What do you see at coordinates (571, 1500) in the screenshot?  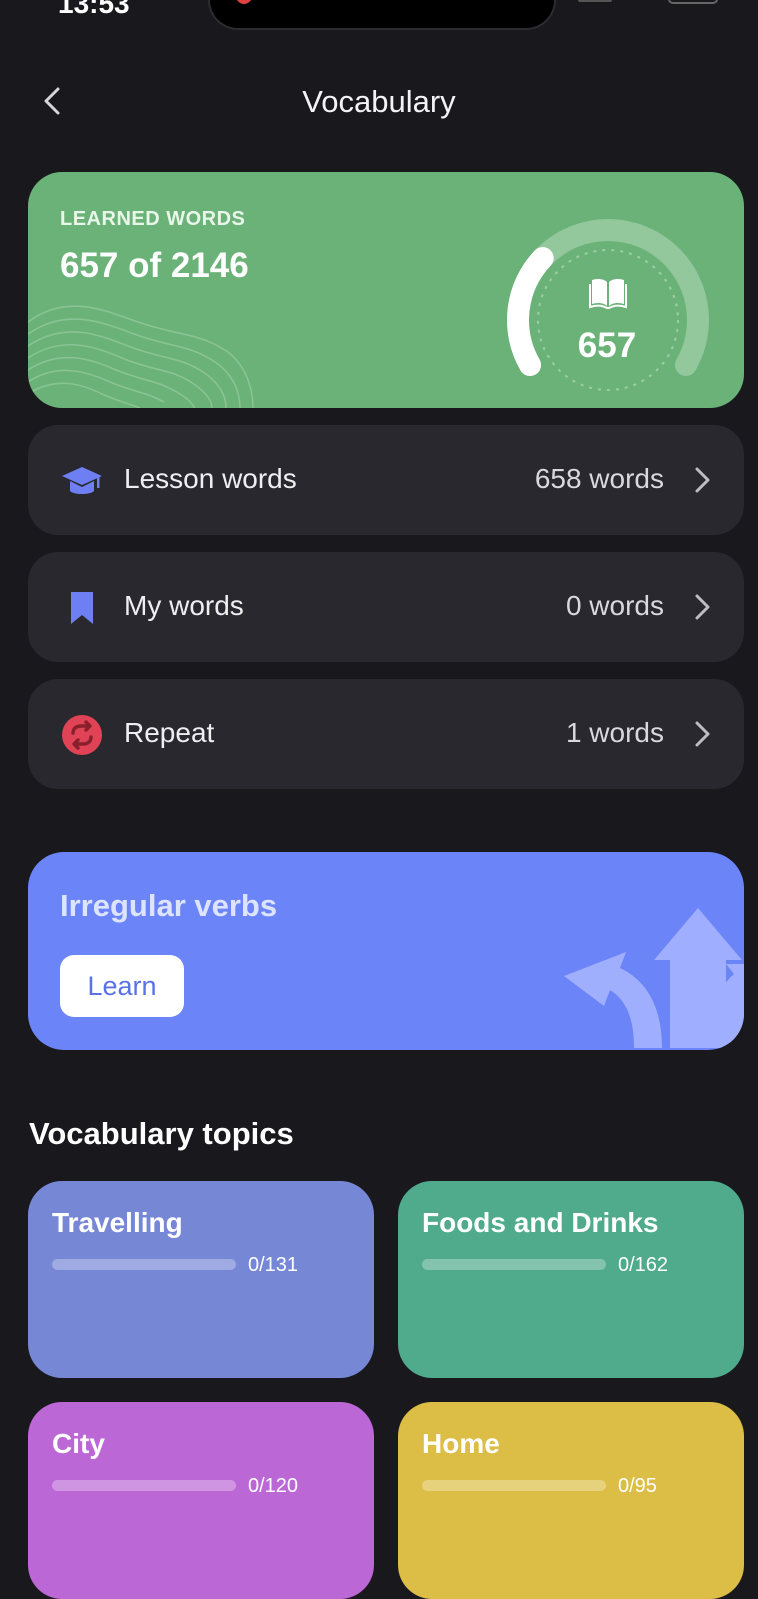 I see `topic-card-home: Home 0/95` at bounding box center [571, 1500].